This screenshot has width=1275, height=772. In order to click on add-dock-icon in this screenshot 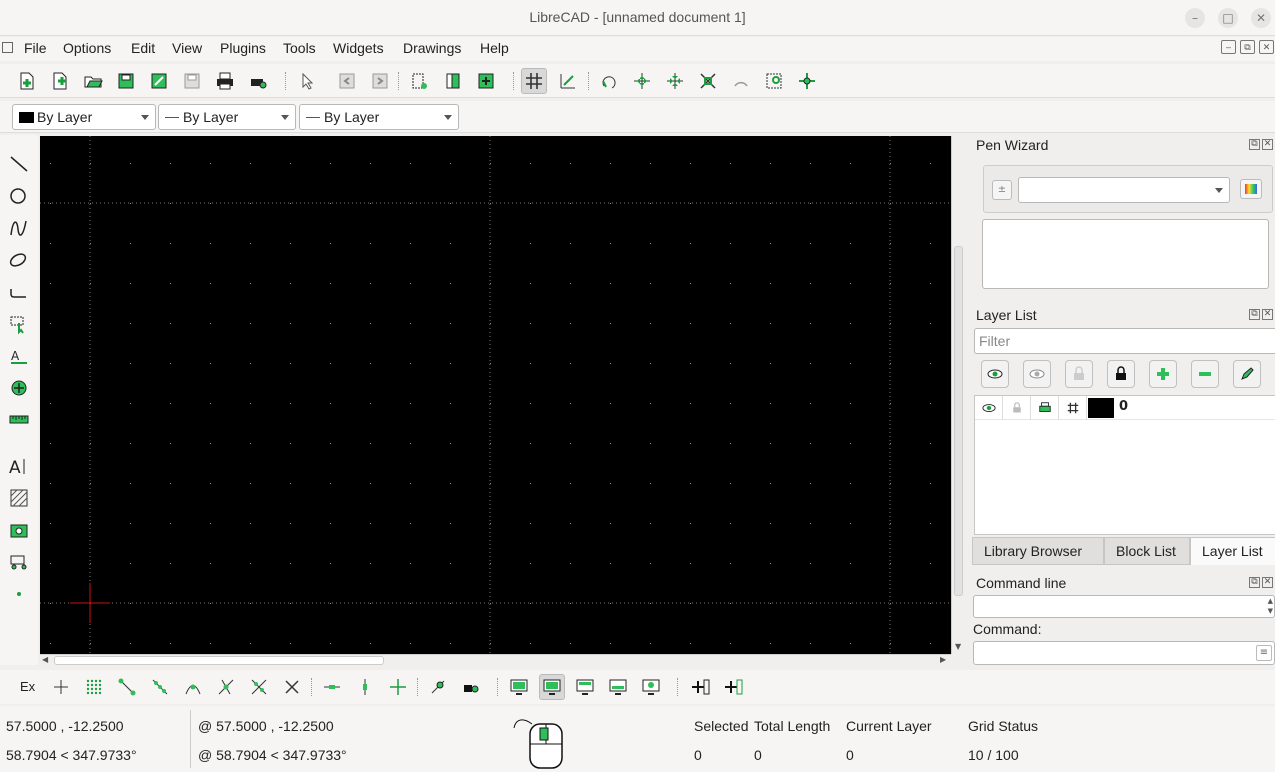, I will do `click(701, 687)`.